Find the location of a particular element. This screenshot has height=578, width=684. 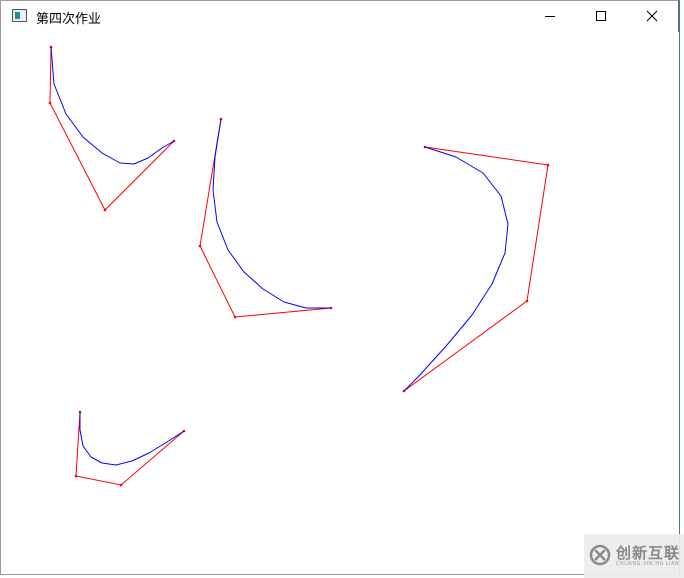

close-button is located at coordinates (652, 16).